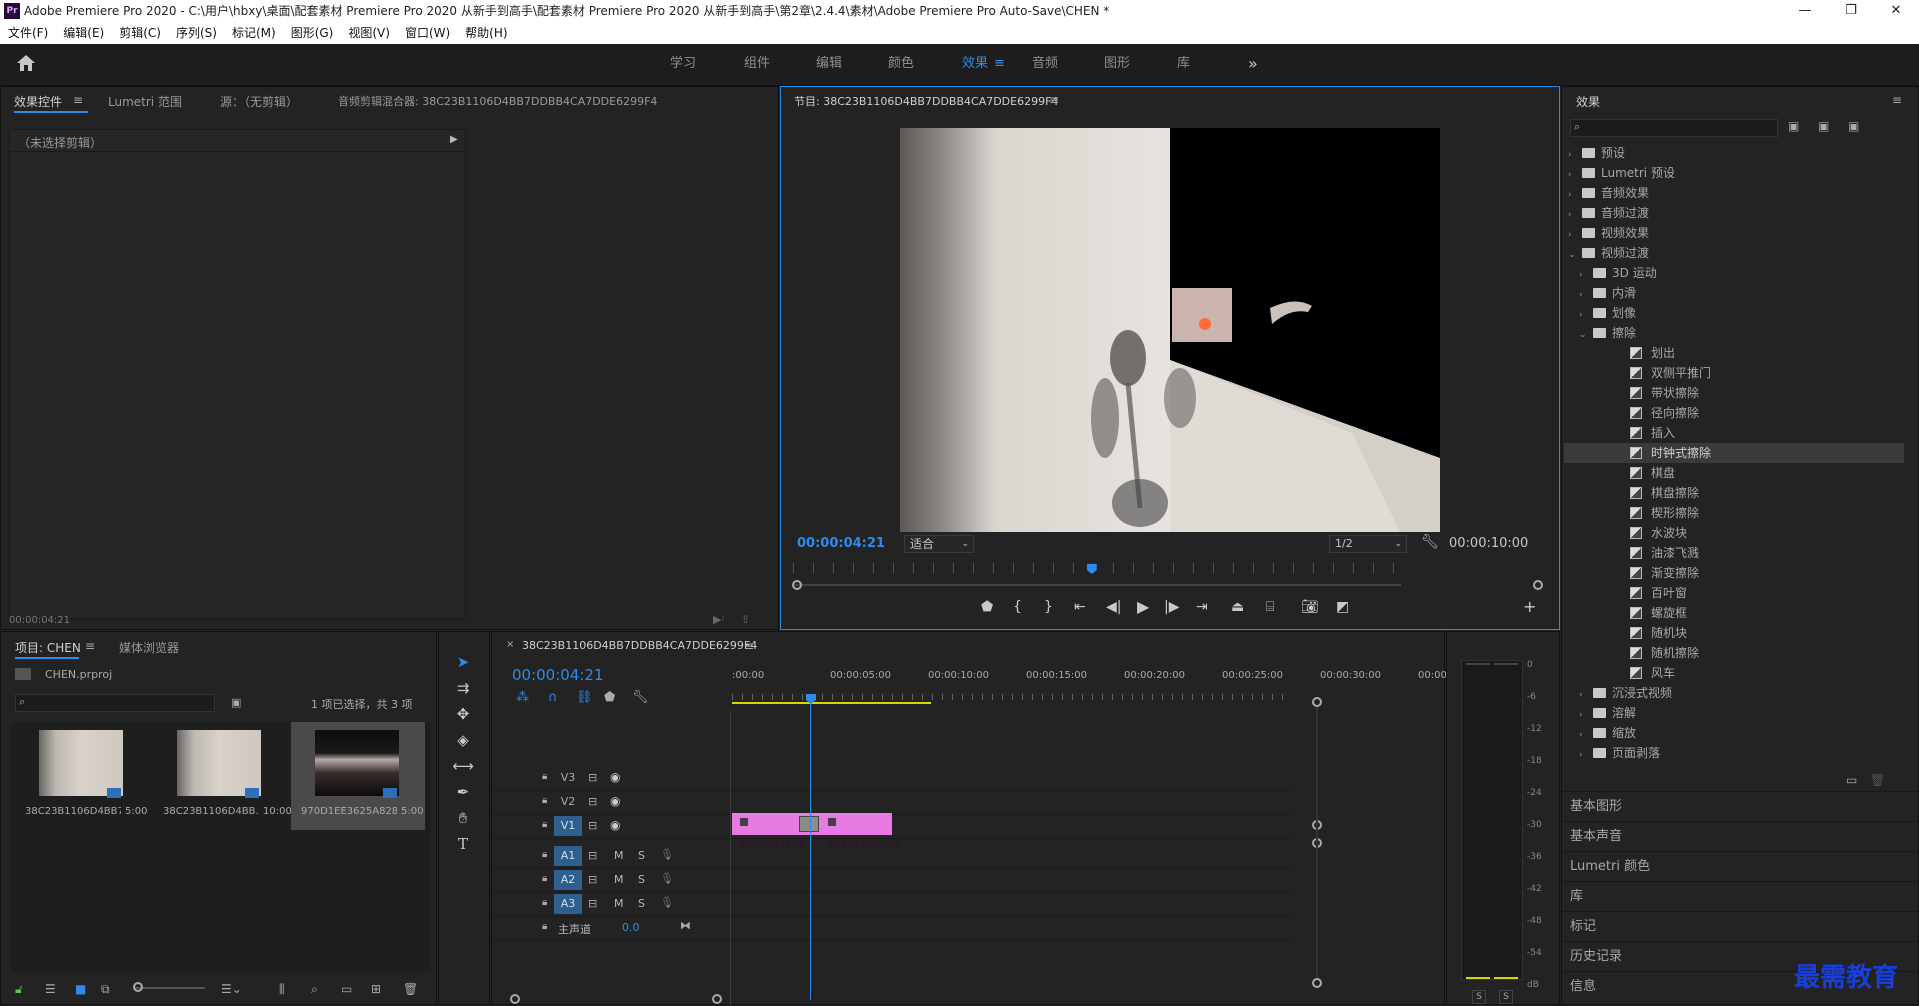 This screenshot has height=1006, width=1919. What do you see at coordinates (522, 697) in the screenshot?
I see `nest-icon: ⁂` at bounding box center [522, 697].